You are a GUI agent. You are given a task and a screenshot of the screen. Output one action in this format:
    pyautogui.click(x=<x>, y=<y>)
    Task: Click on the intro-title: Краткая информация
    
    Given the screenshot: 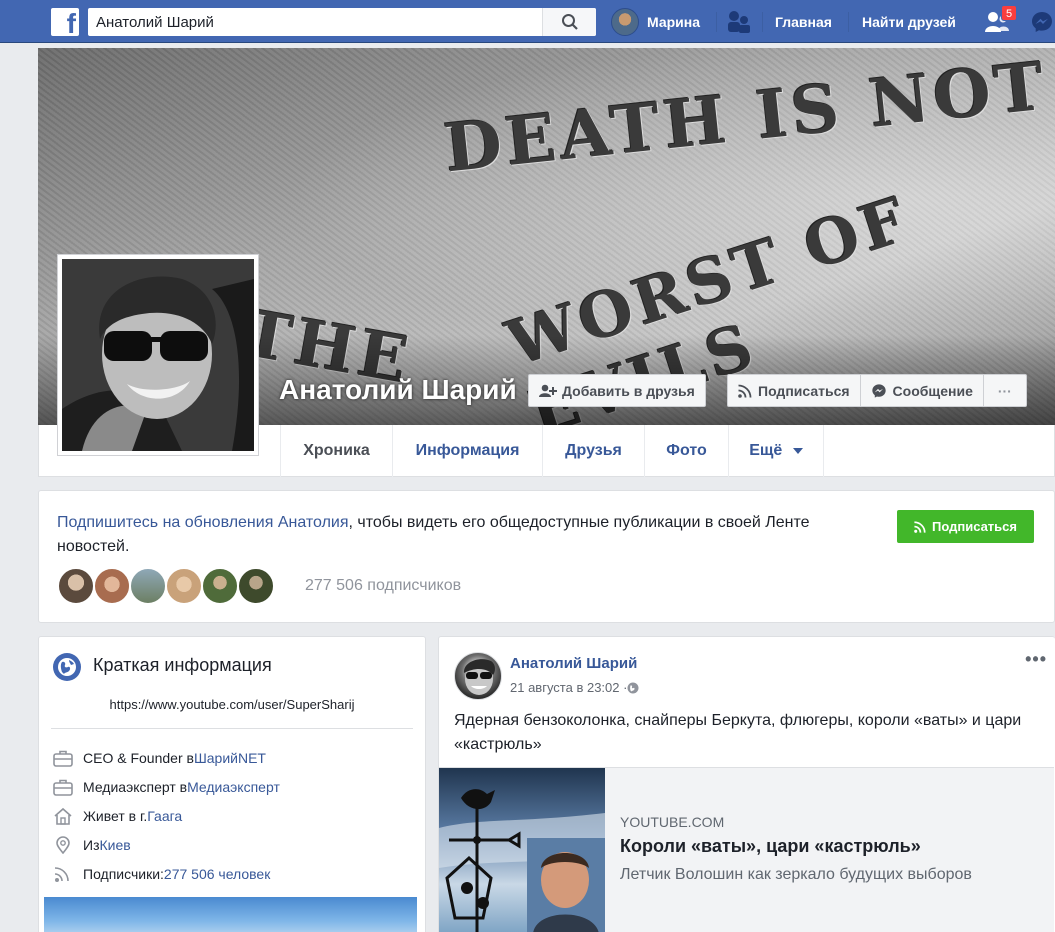 What is the action you would take?
    pyautogui.click(x=182, y=665)
    